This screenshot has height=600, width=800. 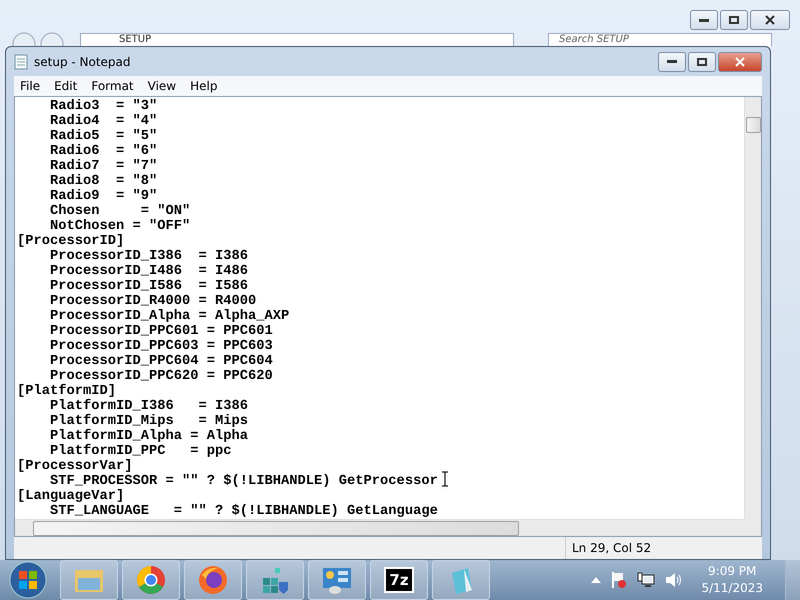 What do you see at coordinates (113, 86) in the screenshot?
I see `menu-item: Format` at bounding box center [113, 86].